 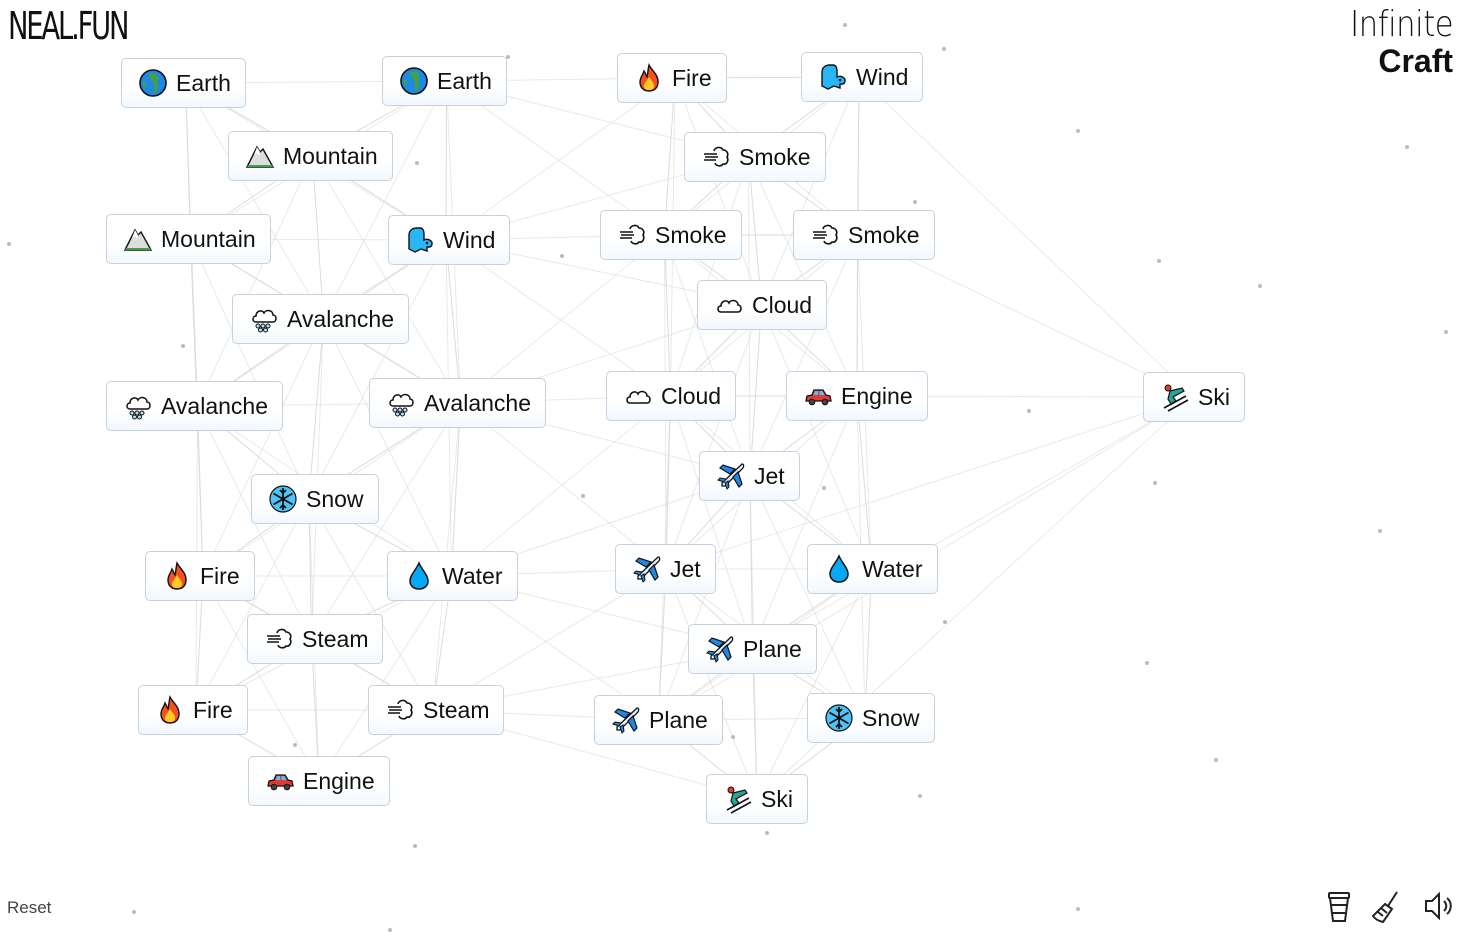 I want to click on reset-button: Reset, so click(x=29, y=908).